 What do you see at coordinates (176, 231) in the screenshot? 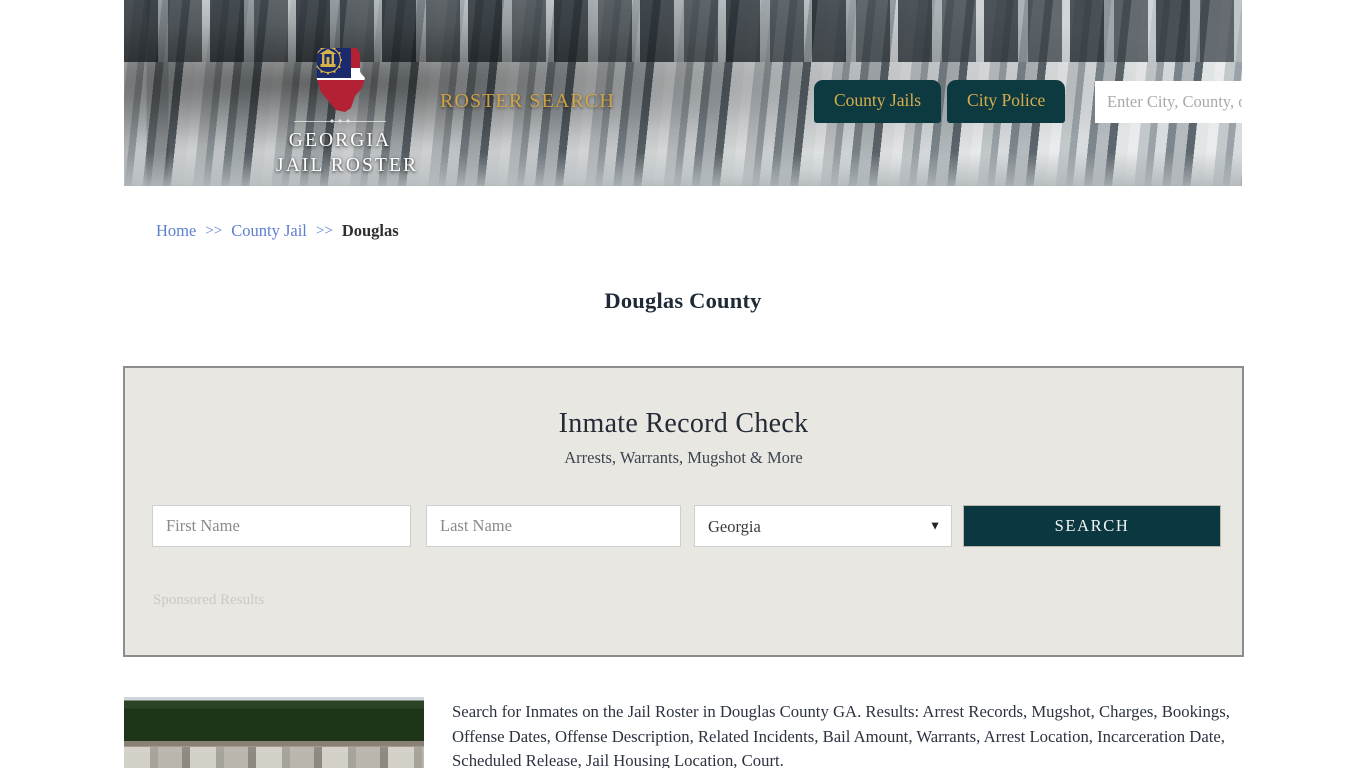
I see `breadcrumb-home: Home` at bounding box center [176, 231].